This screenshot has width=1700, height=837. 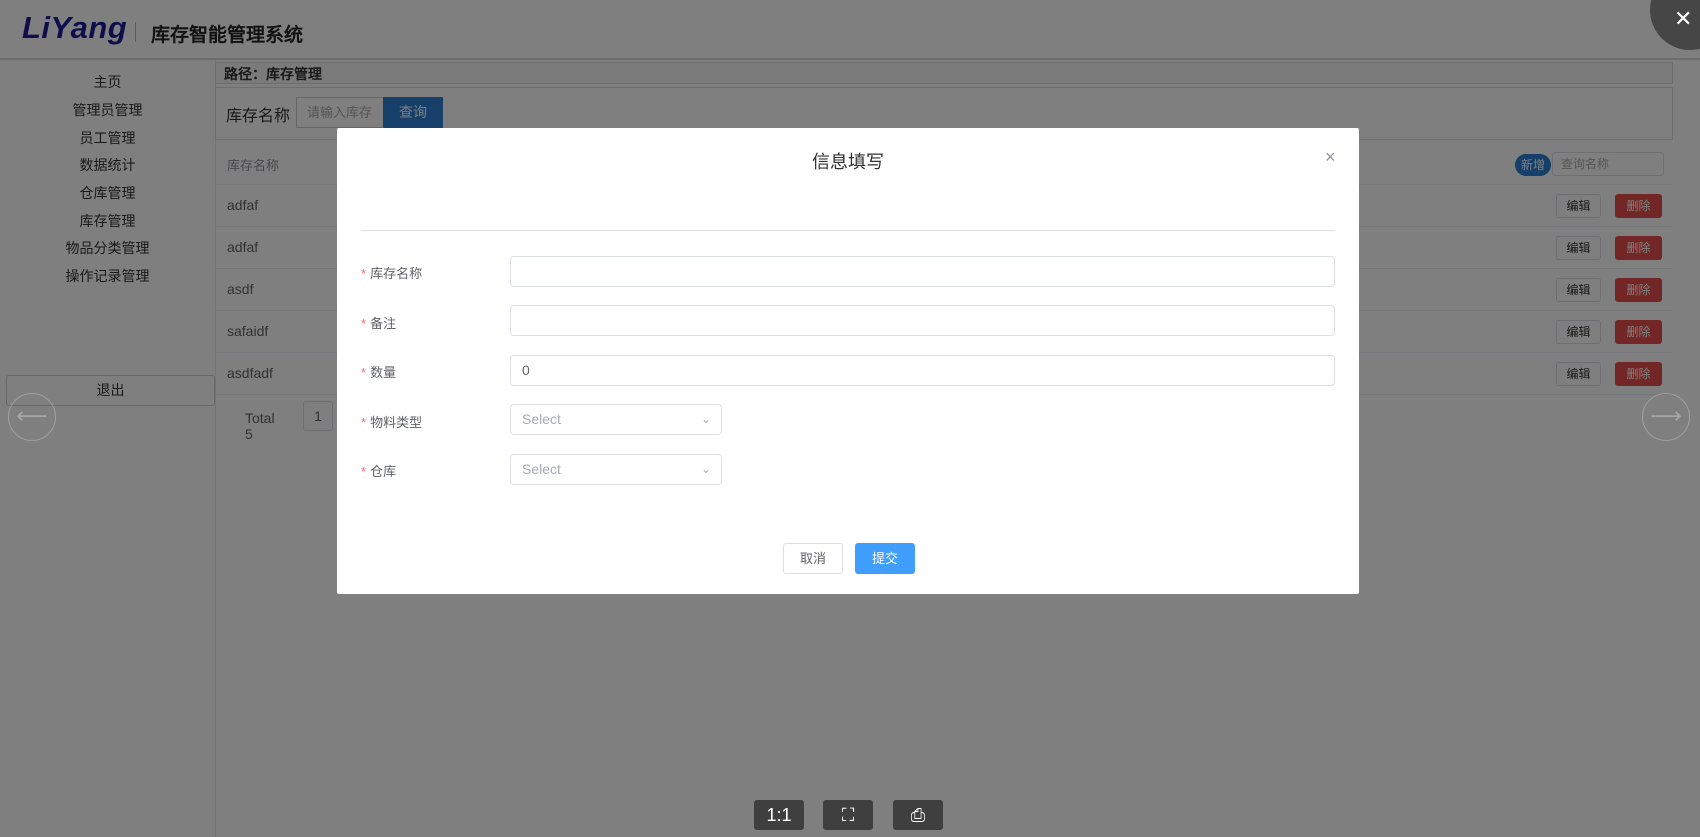 What do you see at coordinates (779, 815) in the screenshot?
I see `actual-size-button: 1:1` at bounding box center [779, 815].